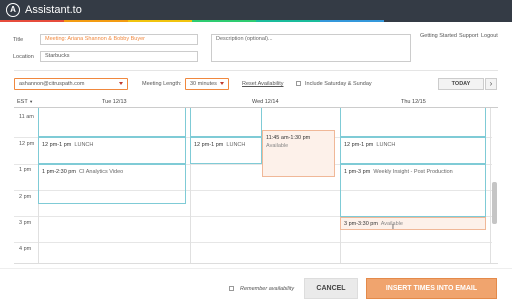  Describe the element at coordinates (413, 102) in the screenshot. I see `day-header-thu: Thu 12/15` at that location.